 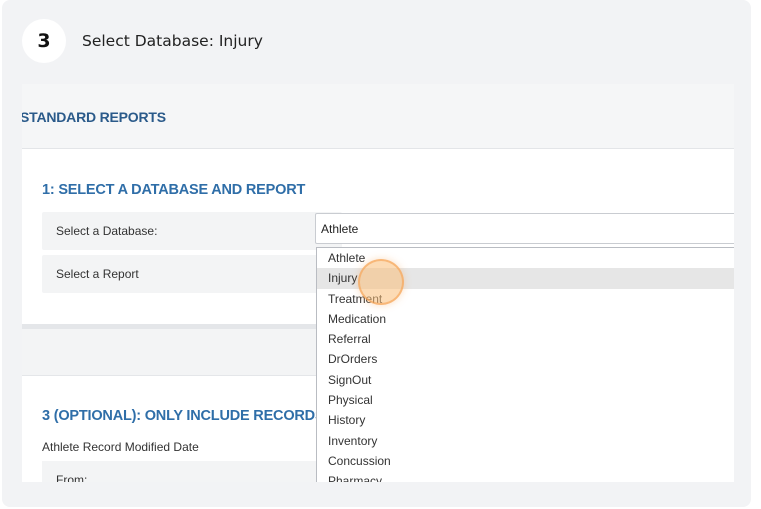 I want to click on dropdown-option-history: History, so click(x=525, y=420).